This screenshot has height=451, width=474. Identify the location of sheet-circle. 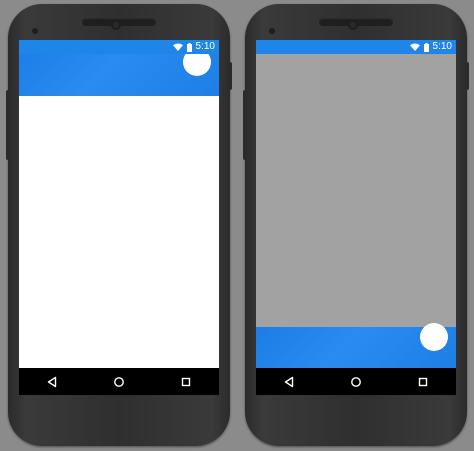
(434, 337).